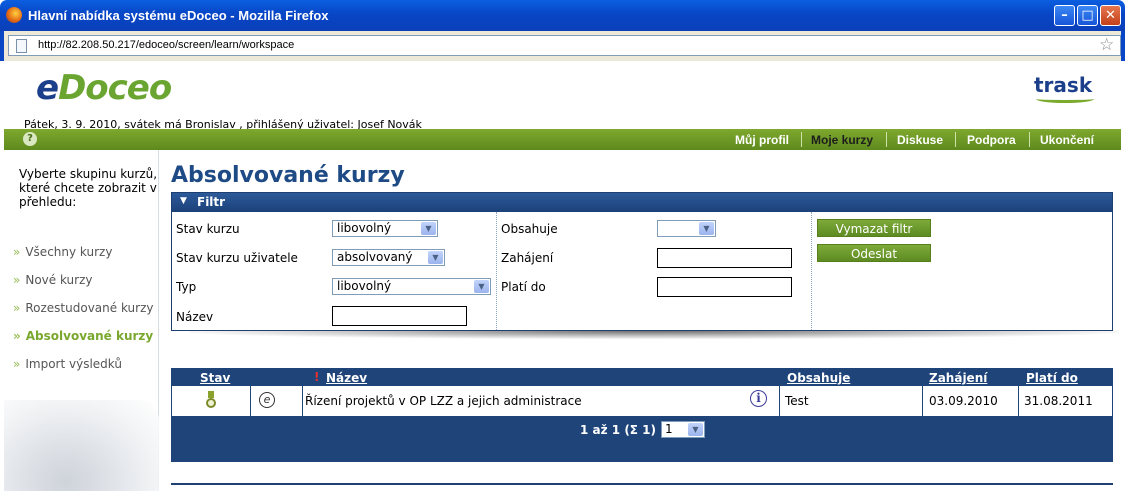  What do you see at coordinates (69, 252) in the screenshot?
I see `sidebar-item-label: Všechny kurzy` at bounding box center [69, 252].